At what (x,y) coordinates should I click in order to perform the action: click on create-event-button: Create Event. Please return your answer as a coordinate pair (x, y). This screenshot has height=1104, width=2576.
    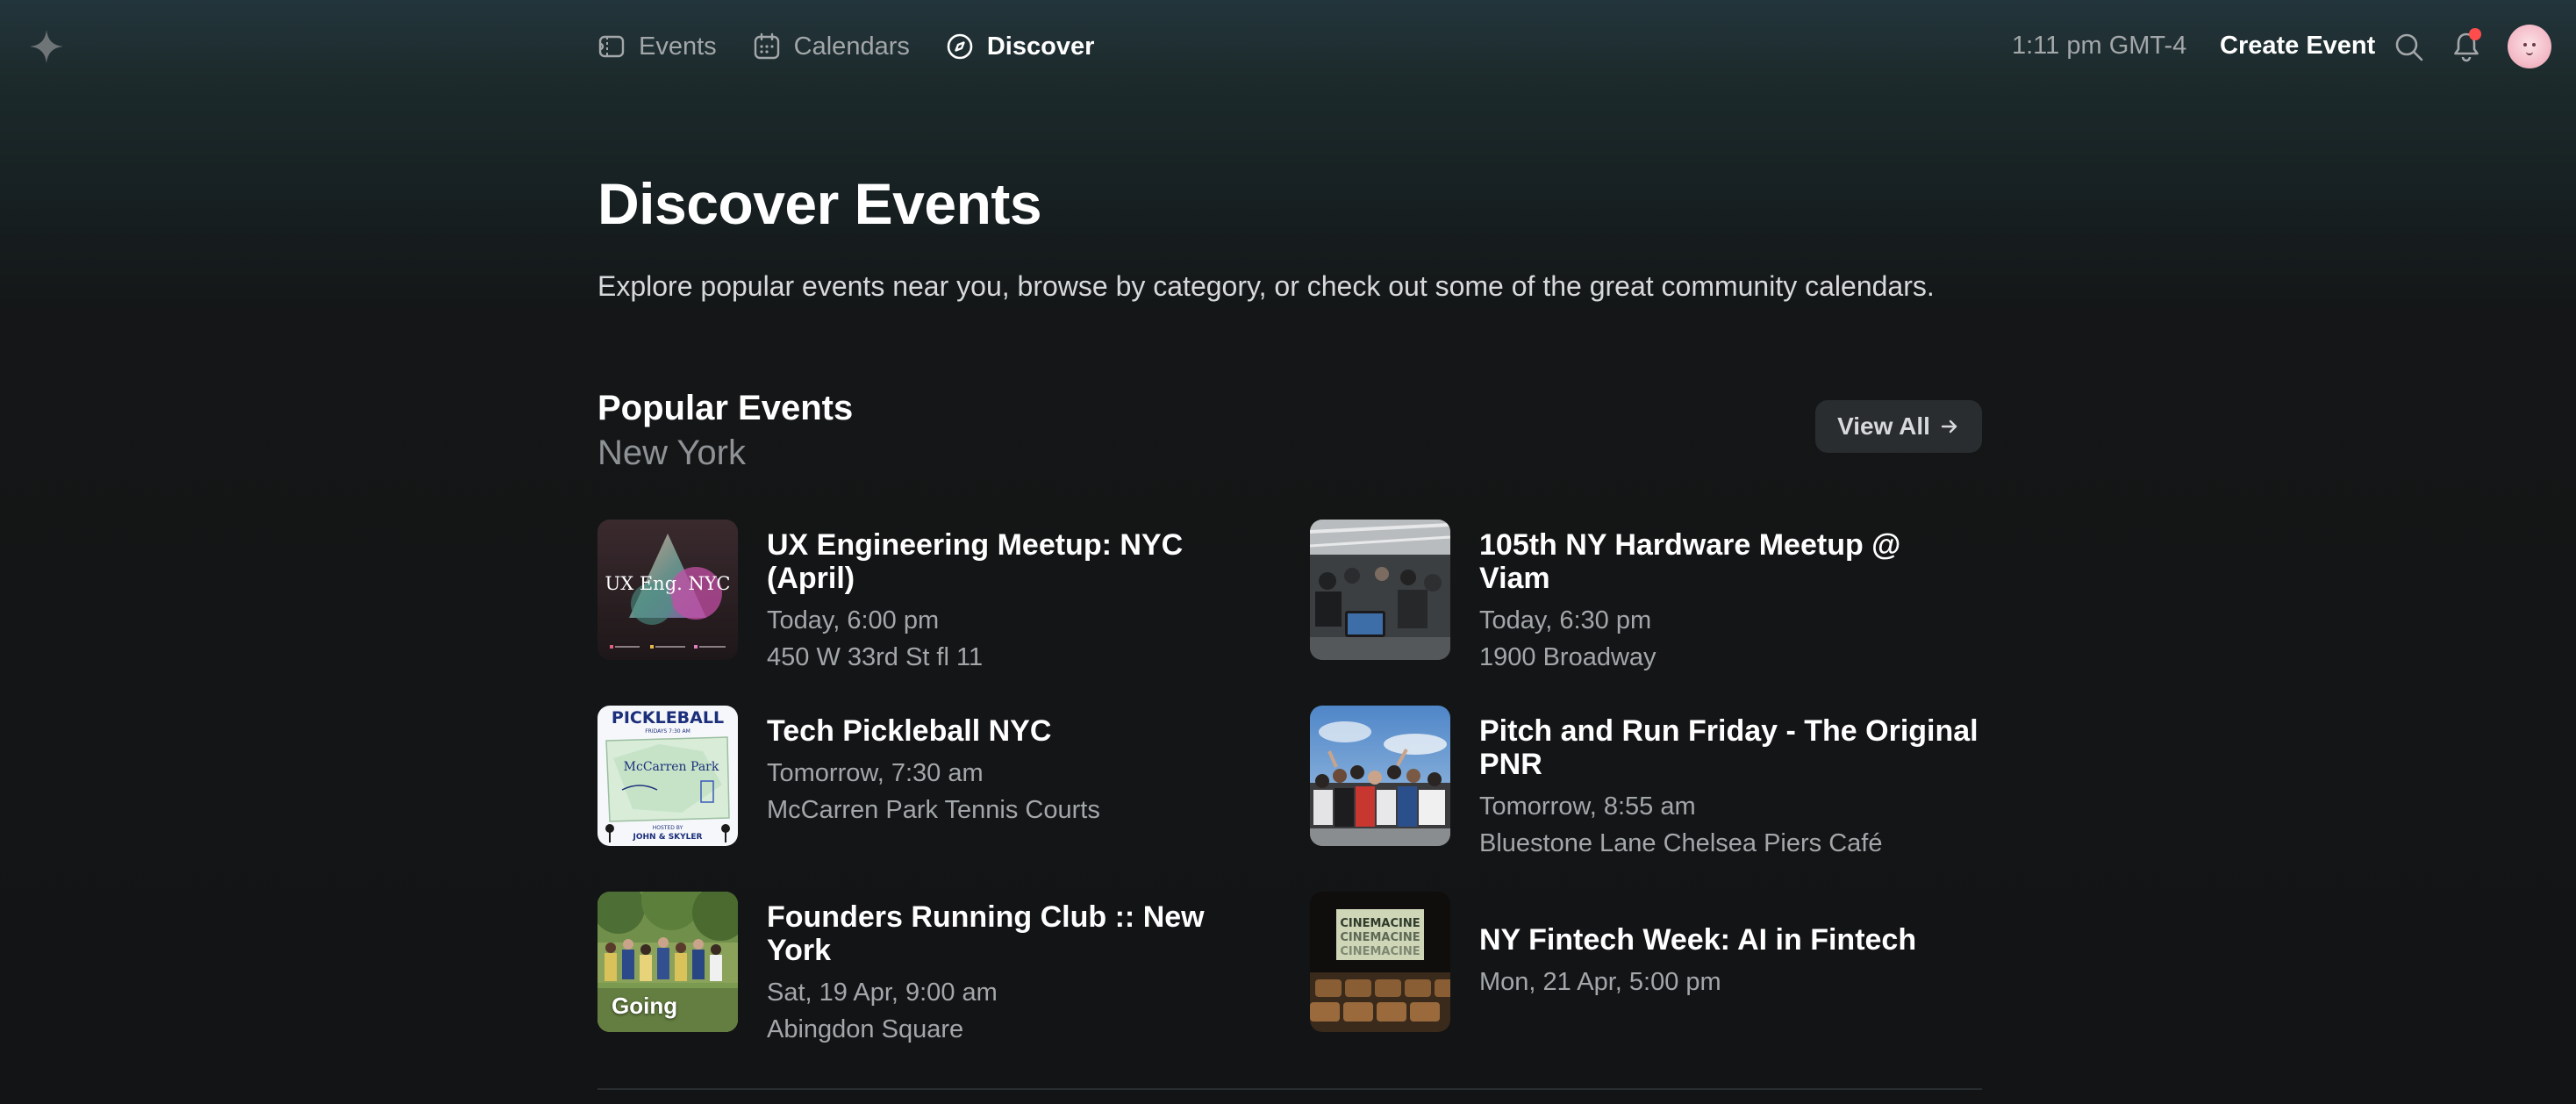
    Looking at the image, I should click on (2297, 46).